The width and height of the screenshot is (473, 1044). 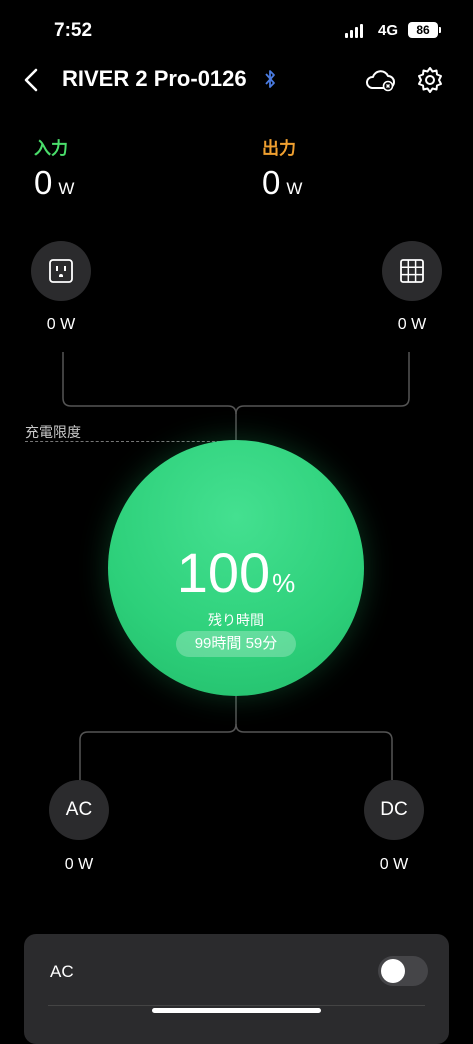 What do you see at coordinates (61, 324) in the screenshot?
I see `ac-input-value: 0 W` at bounding box center [61, 324].